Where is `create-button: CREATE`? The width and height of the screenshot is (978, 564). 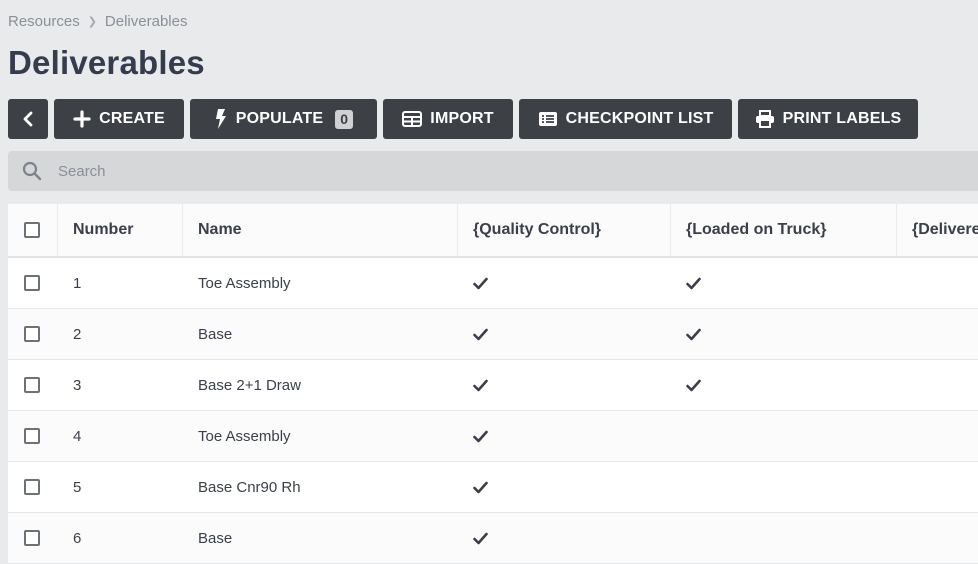
create-button: CREATE is located at coordinates (119, 119).